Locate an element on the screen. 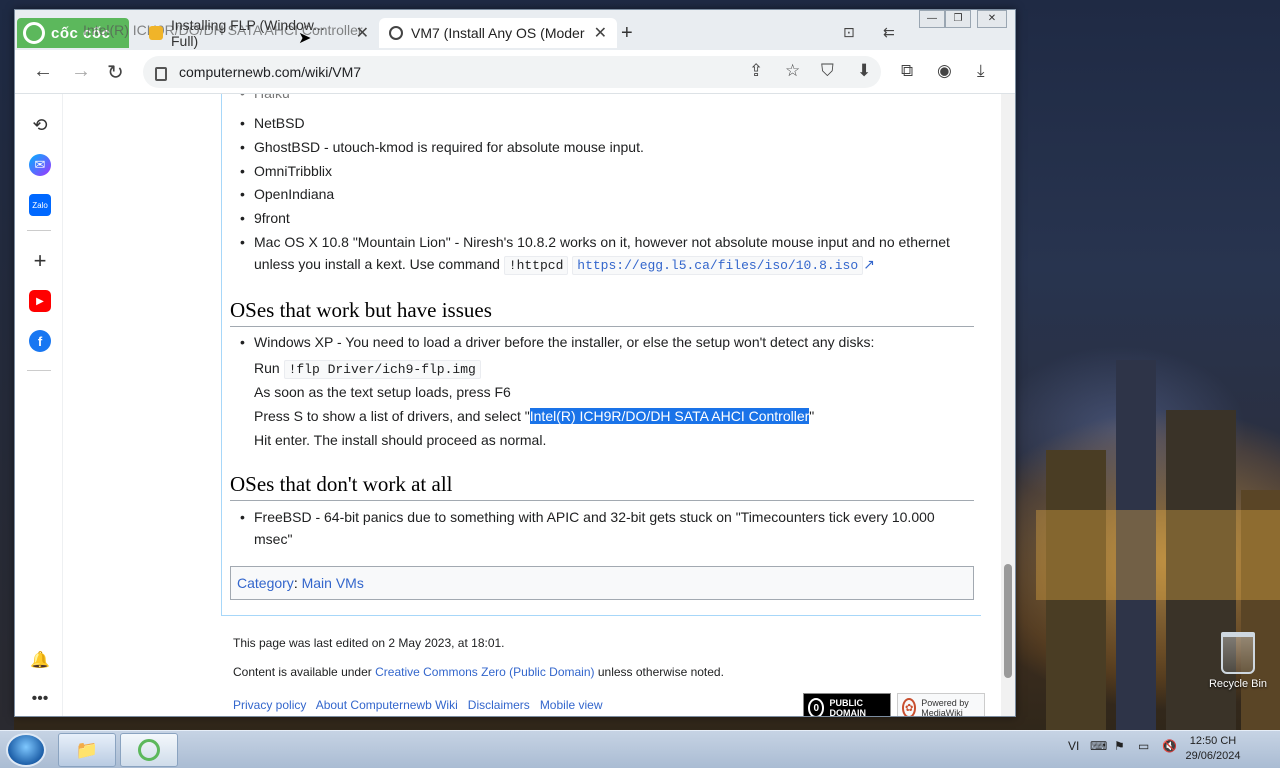 The height and width of the screenshot is (768, 1280). mediawiki-label: Powered by MediaWiki is located at coordinates (945, 707).